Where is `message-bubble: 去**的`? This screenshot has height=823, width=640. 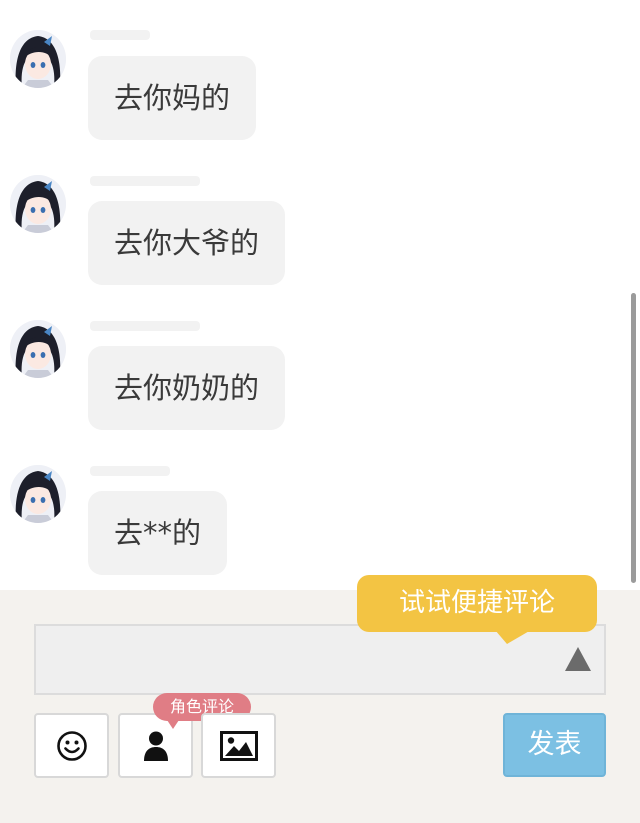
message-bubble: 去**的 is located at coordinates (158, 533).